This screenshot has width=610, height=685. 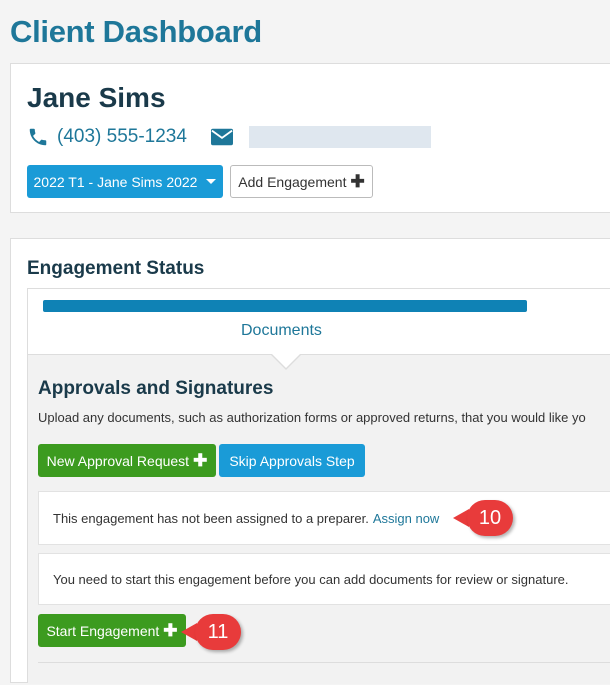 I want to click on add-engagement-label: Add Engagement, so click(x=292, y=181).